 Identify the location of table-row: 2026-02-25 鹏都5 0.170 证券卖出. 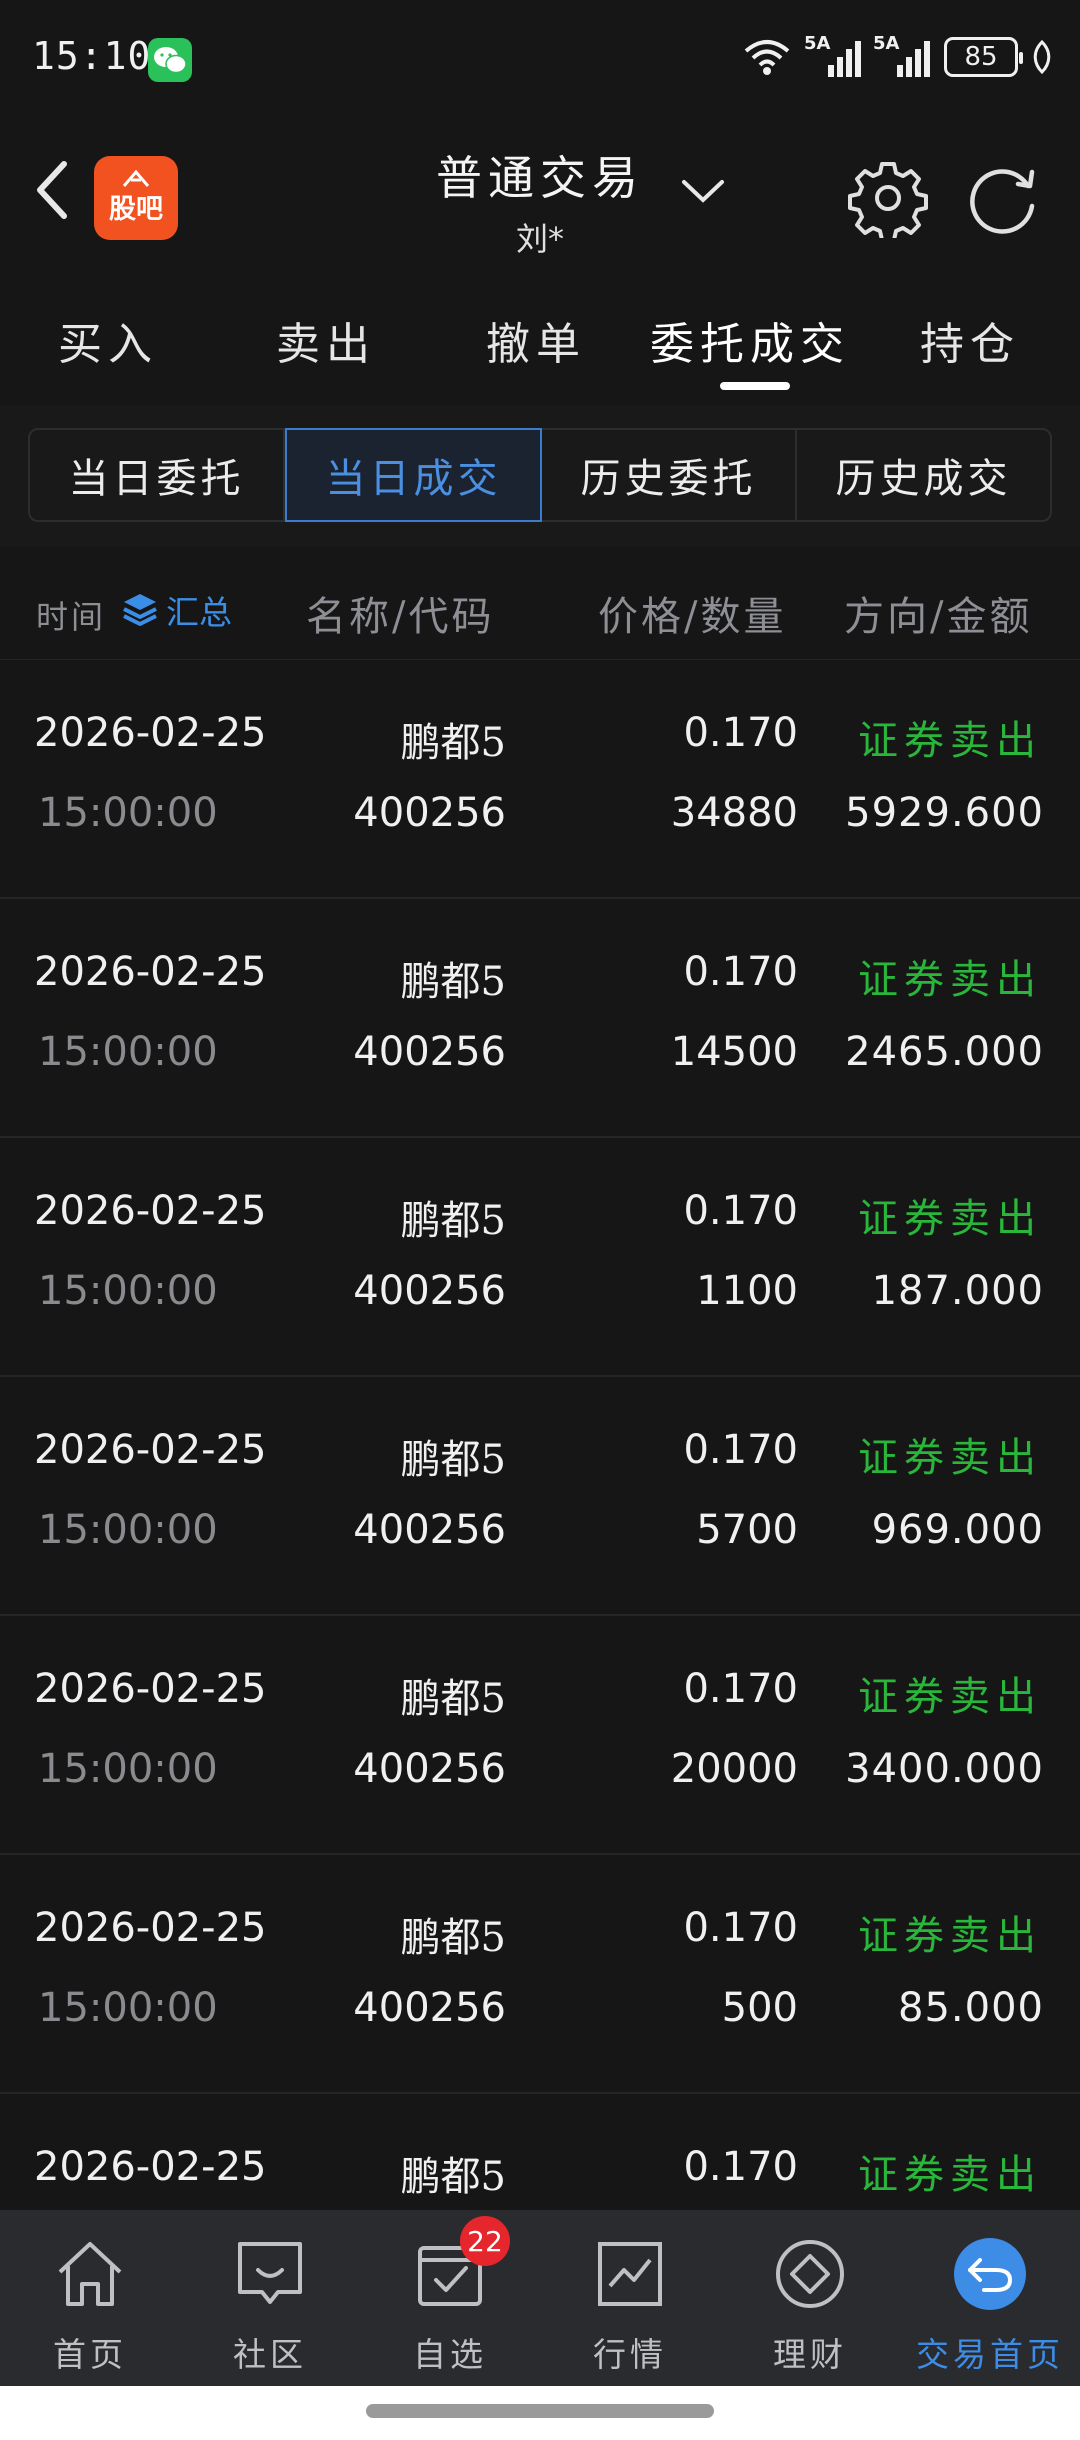
(540, 2152).